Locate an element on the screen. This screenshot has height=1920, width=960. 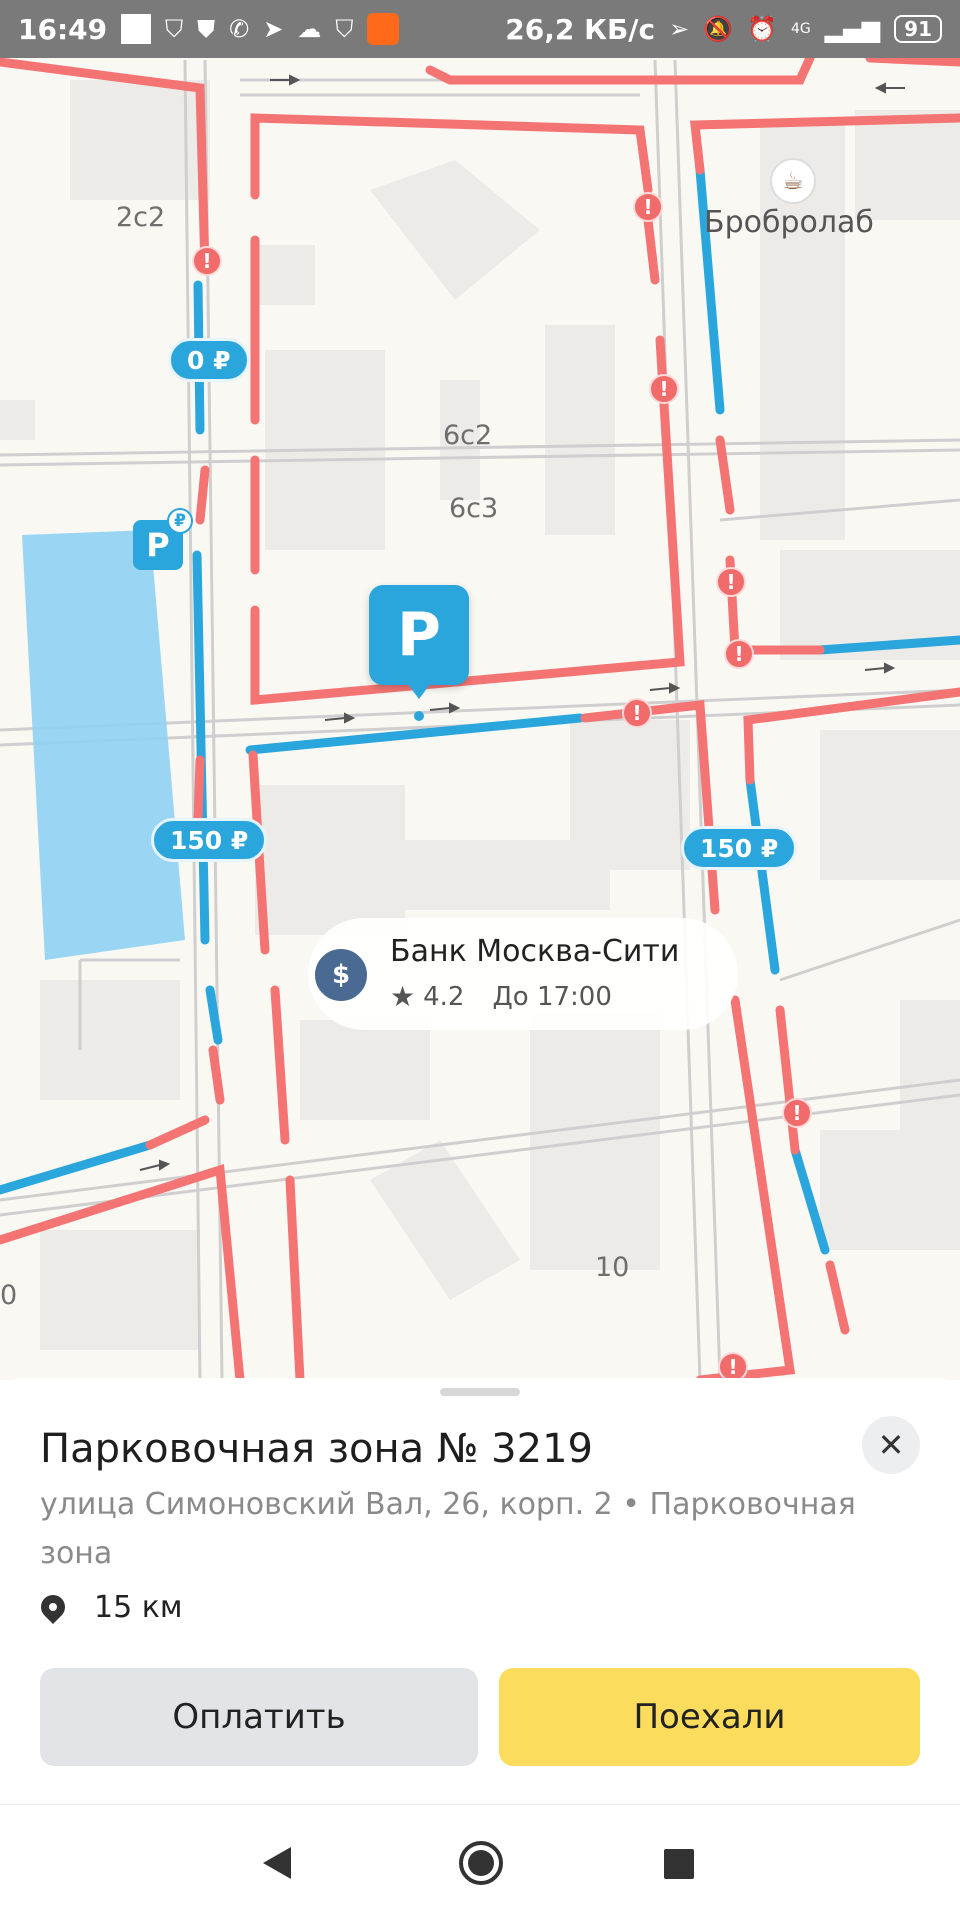
poi-meta: ★ 4.2 До 17:00 is located at coordinates (501, 996).